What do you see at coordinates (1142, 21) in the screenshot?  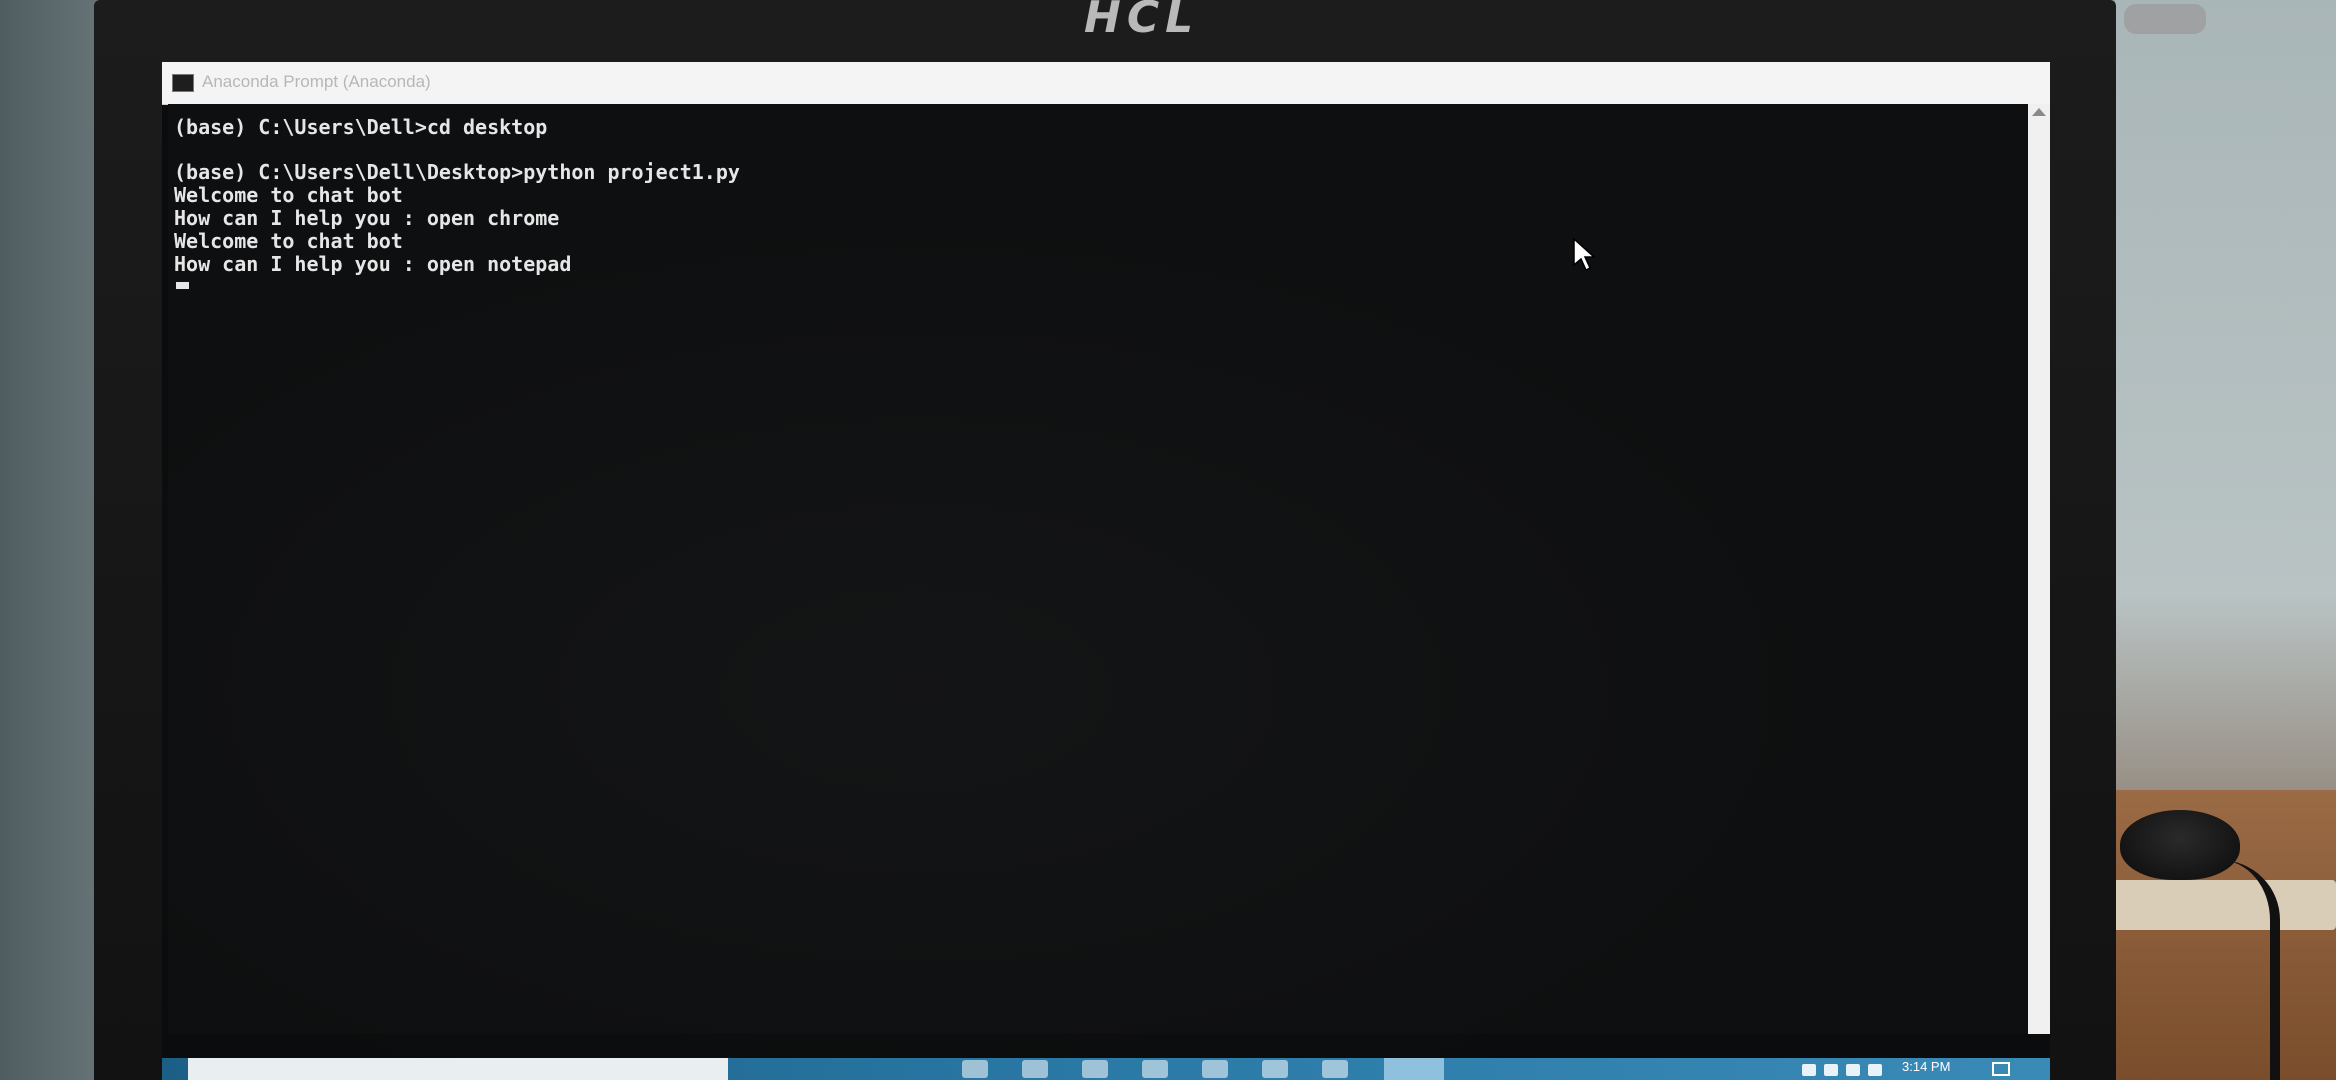 I see `monitor-brand-logo: HCL` at bounding box center [1142, 21].